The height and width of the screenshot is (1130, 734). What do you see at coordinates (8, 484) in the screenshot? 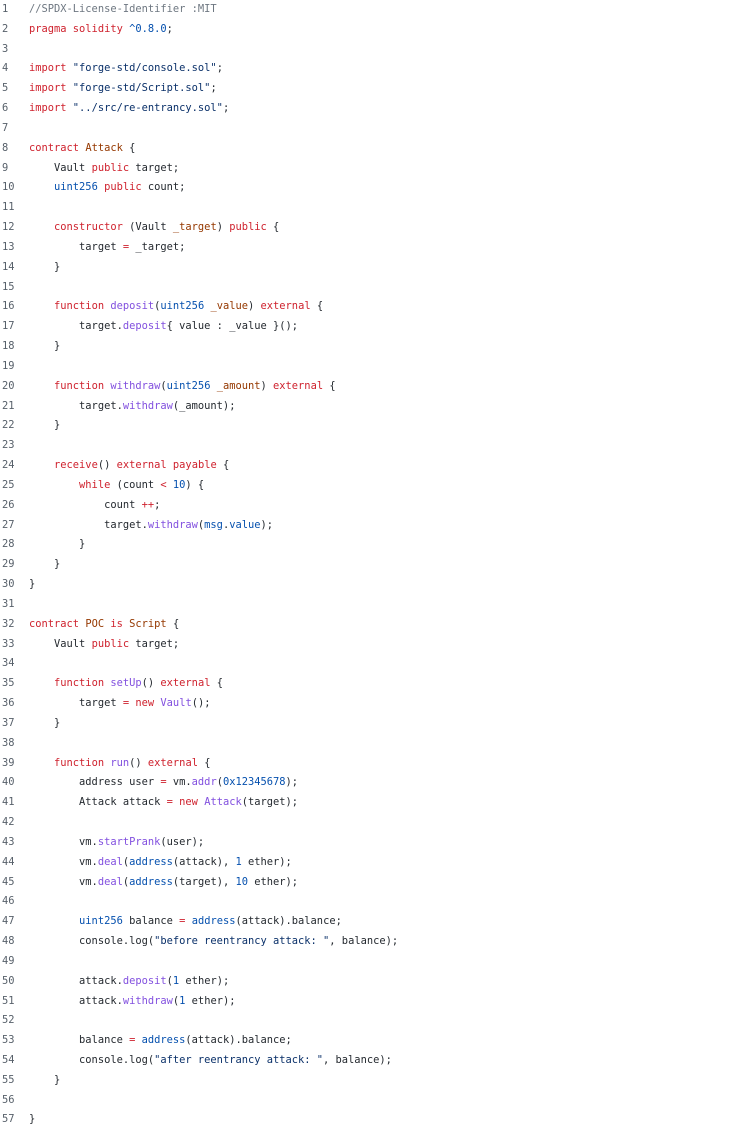
I see `line-number: 25` at bounding box center [8, 484].